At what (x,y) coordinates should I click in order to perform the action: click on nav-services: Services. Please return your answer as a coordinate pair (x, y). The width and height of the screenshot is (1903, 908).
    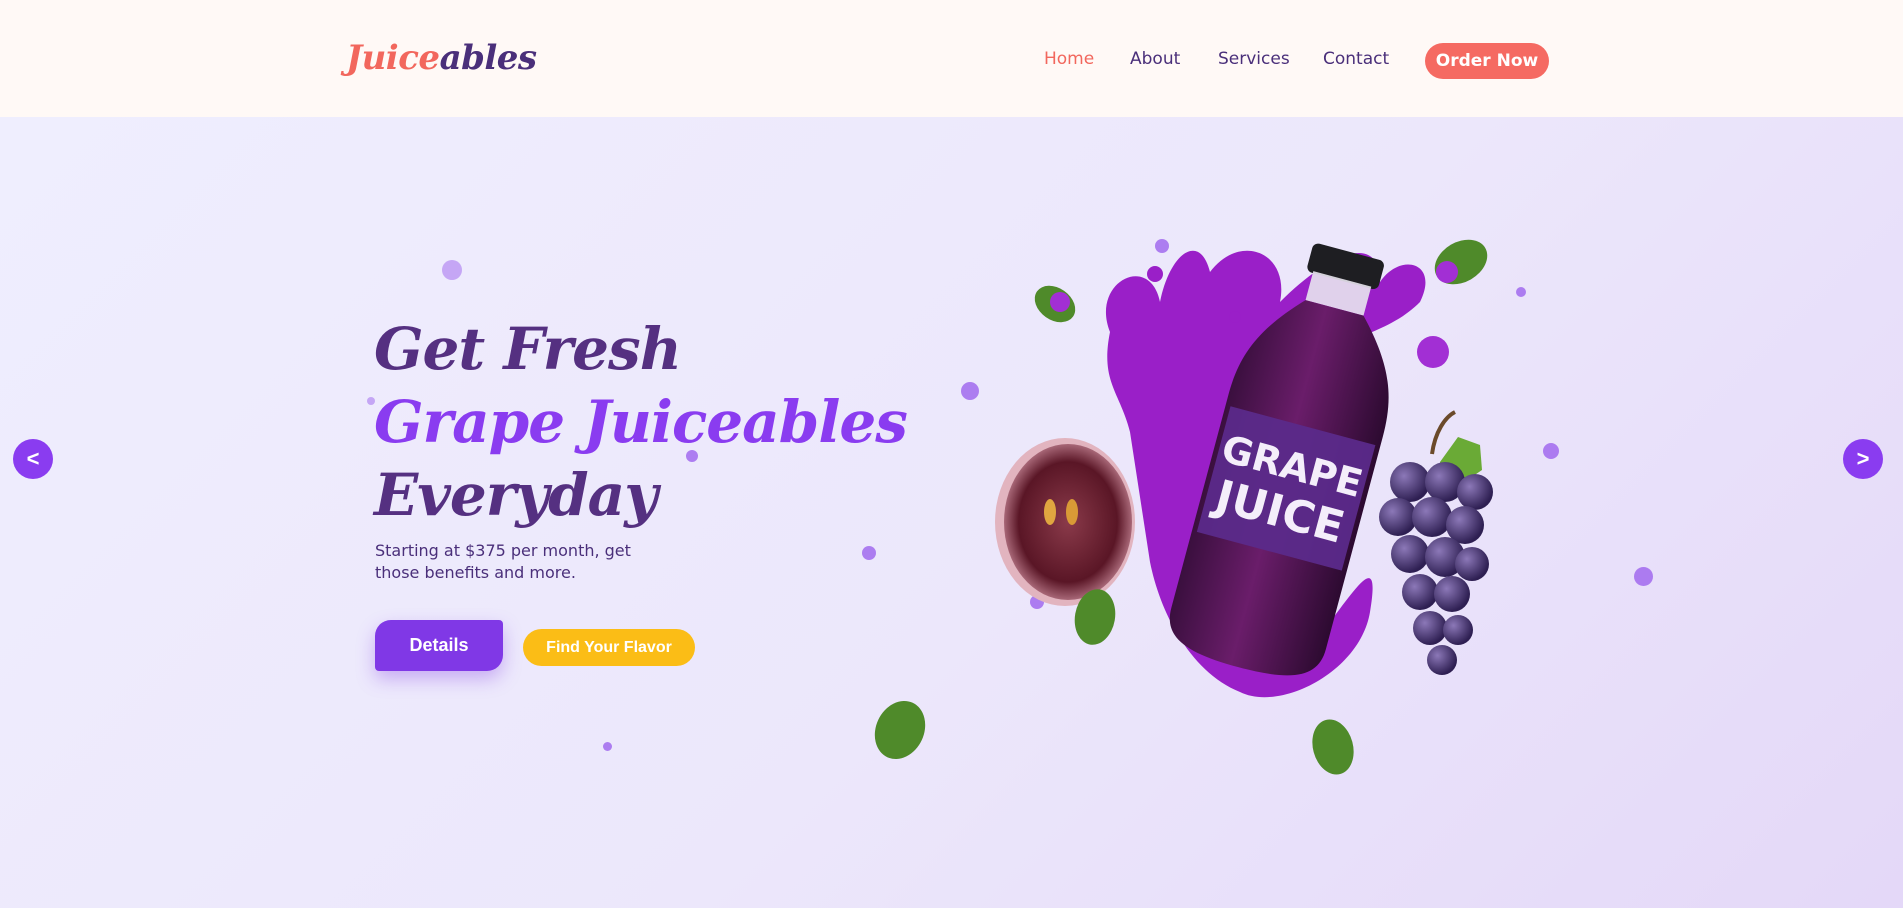
    Looking at the image, I should click on (1254, 59).